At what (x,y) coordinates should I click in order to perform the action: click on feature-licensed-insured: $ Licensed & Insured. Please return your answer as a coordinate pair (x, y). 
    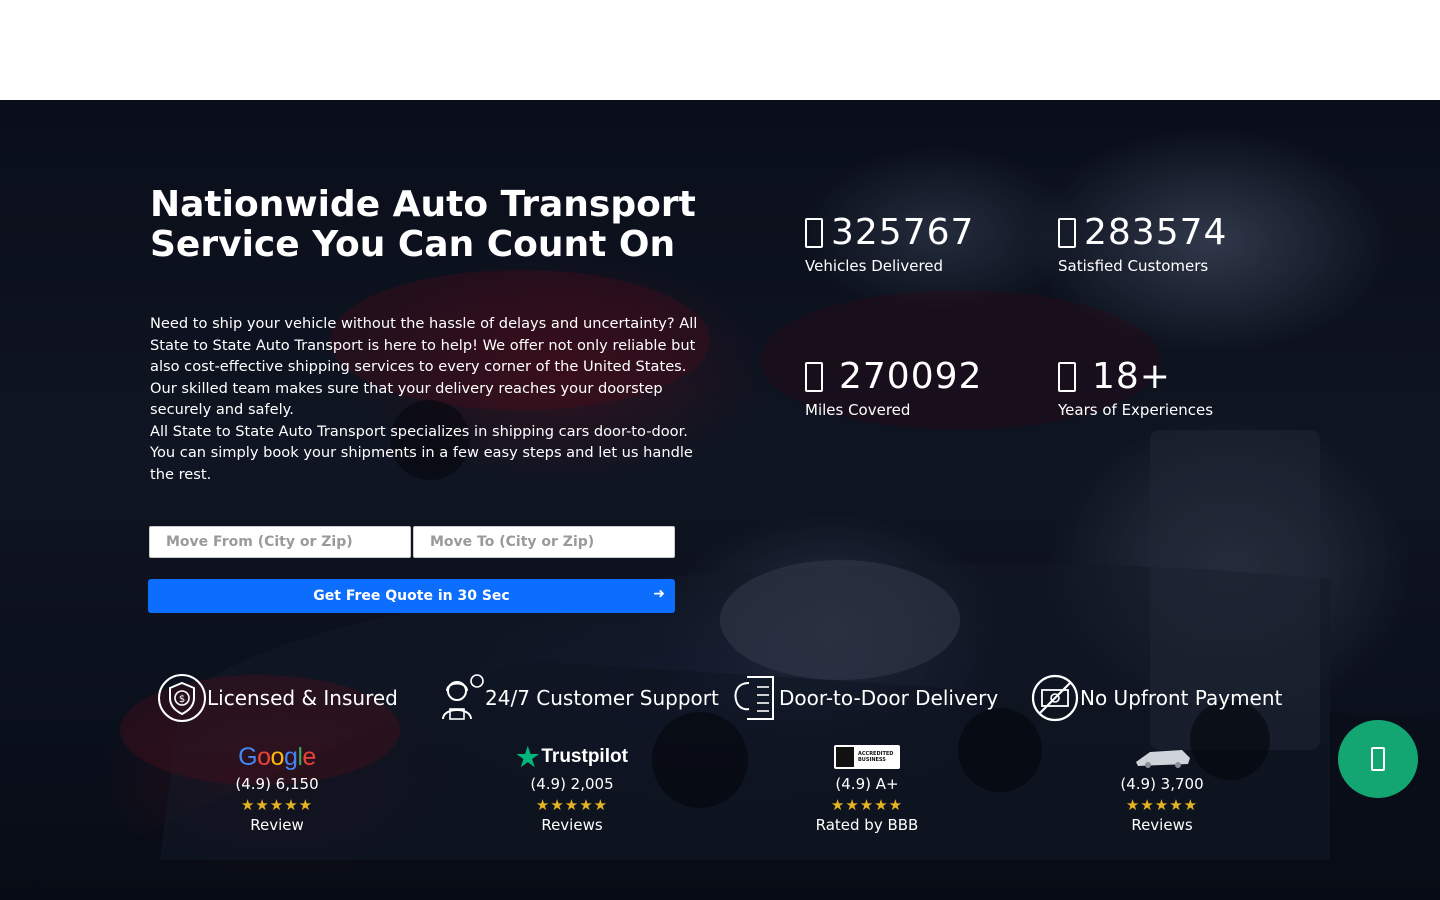
    Looking at the image, I should click on (277, 698).